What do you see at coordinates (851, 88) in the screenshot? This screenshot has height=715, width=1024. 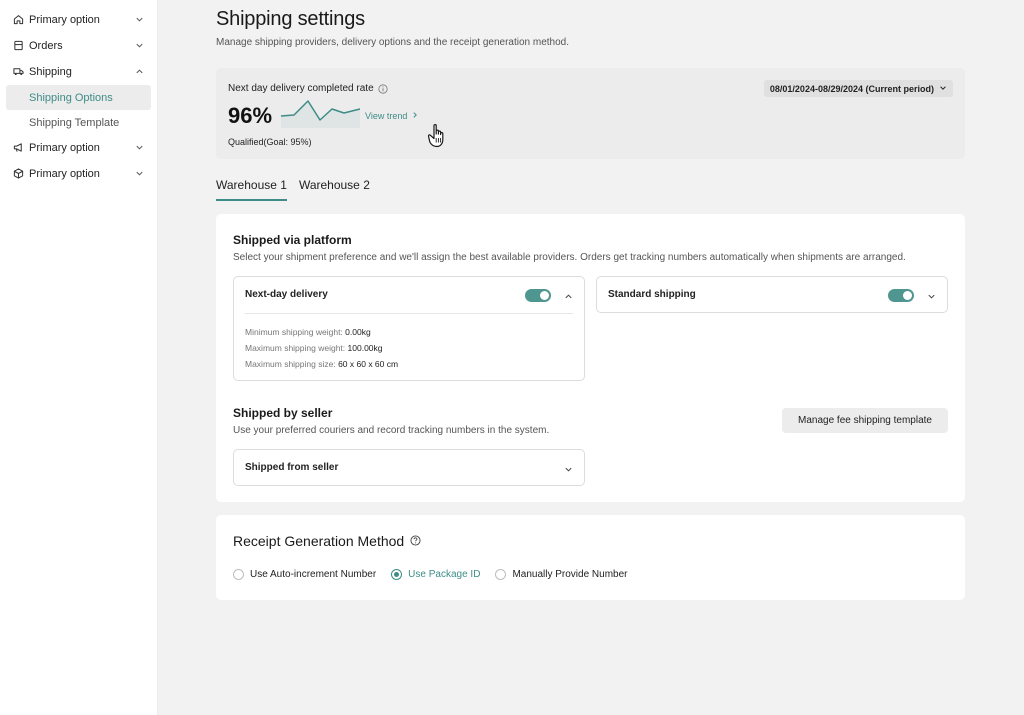 I see `period-label: 08/01/2024-08/29/2024 (Current period)` at bounding box center [851, 88].